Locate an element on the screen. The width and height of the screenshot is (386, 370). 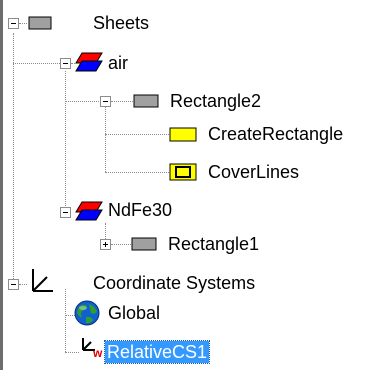
tree-item-rectangle1: Rectangle1 is located at coordinates (213, 244).